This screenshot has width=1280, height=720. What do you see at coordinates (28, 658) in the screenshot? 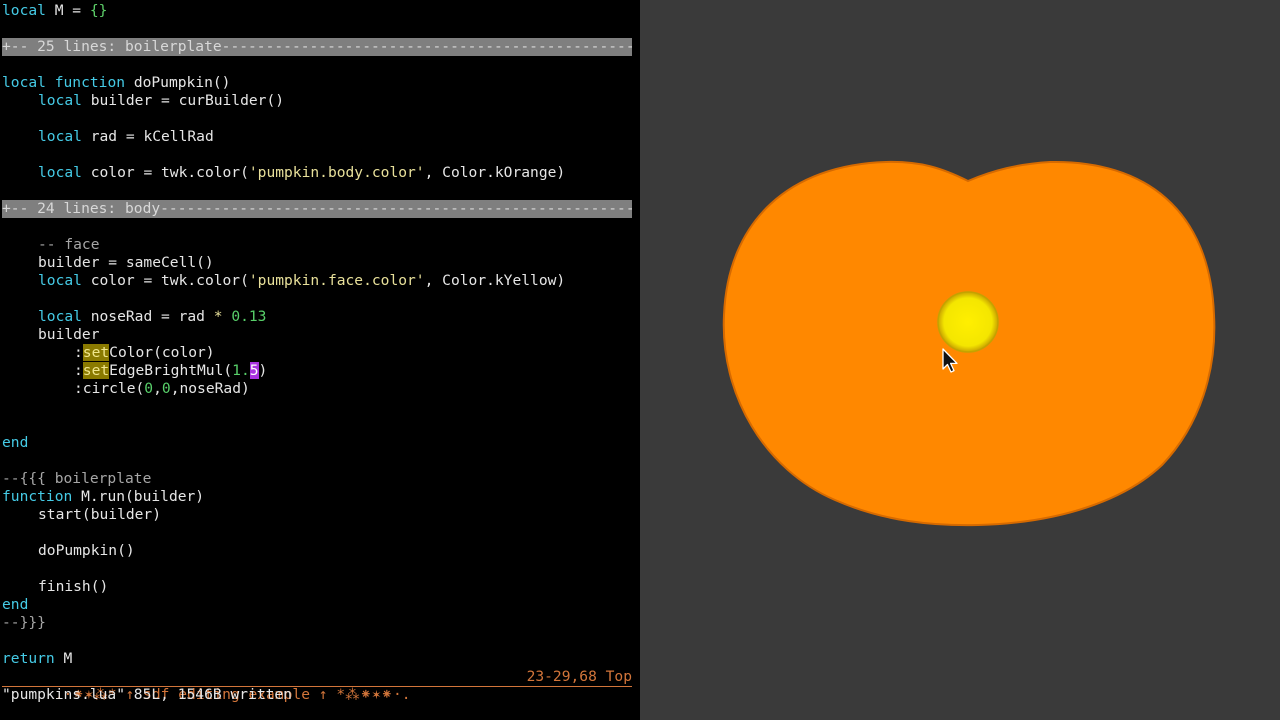
I see `keyword: return` at bounding box center [28, 658].